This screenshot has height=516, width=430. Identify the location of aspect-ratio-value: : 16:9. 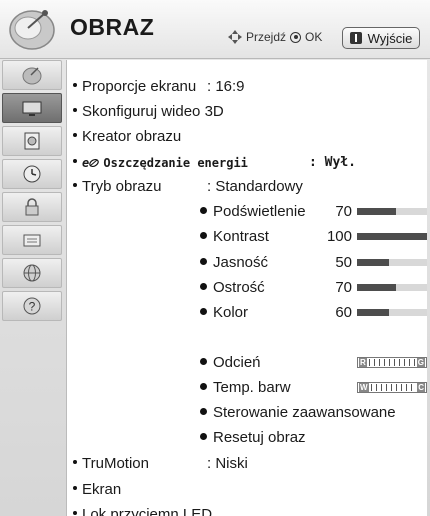
(226, 86).